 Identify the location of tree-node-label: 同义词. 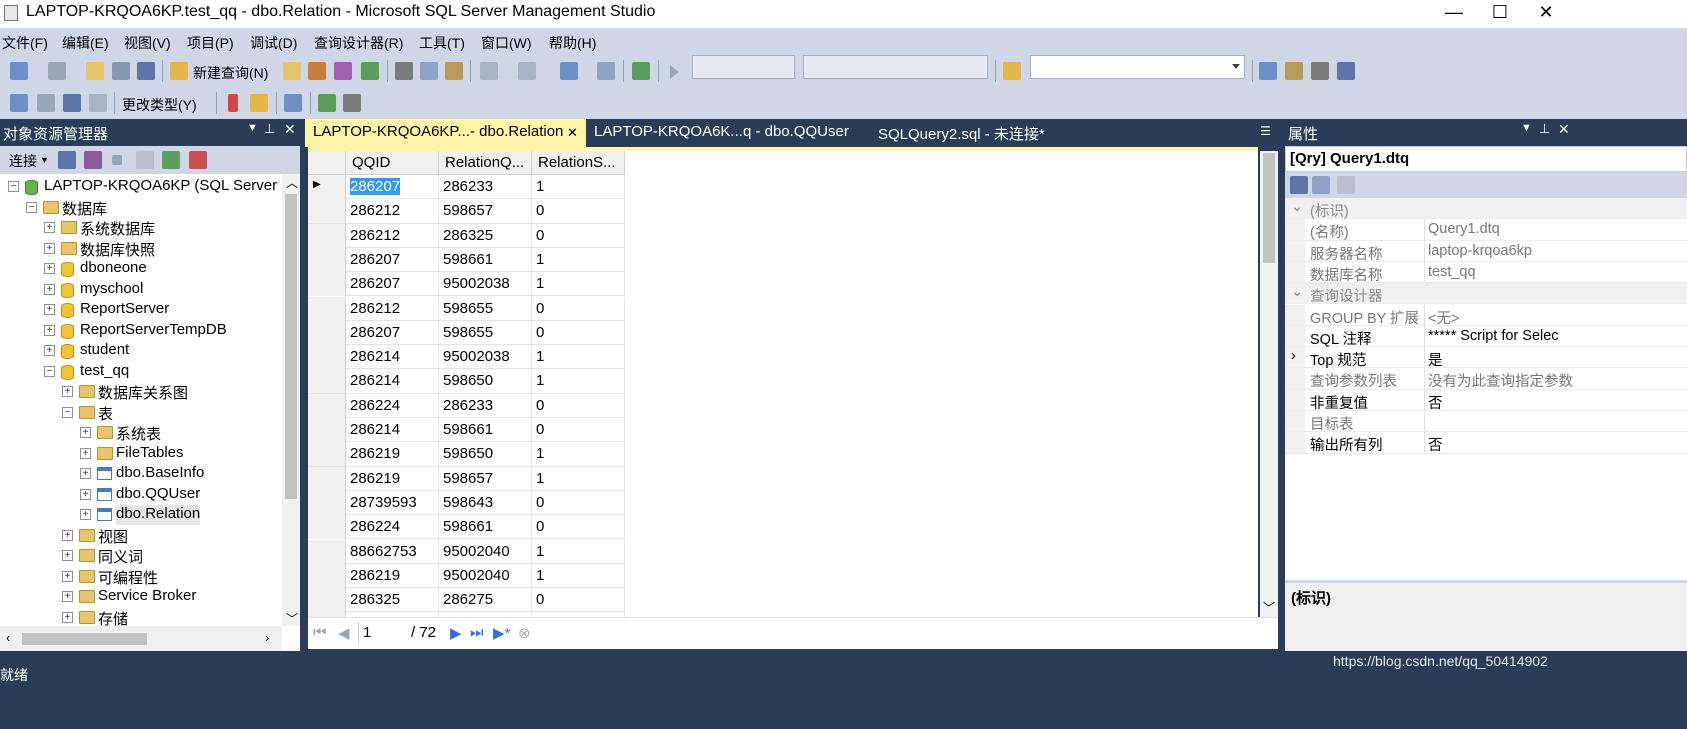
(120, 556).